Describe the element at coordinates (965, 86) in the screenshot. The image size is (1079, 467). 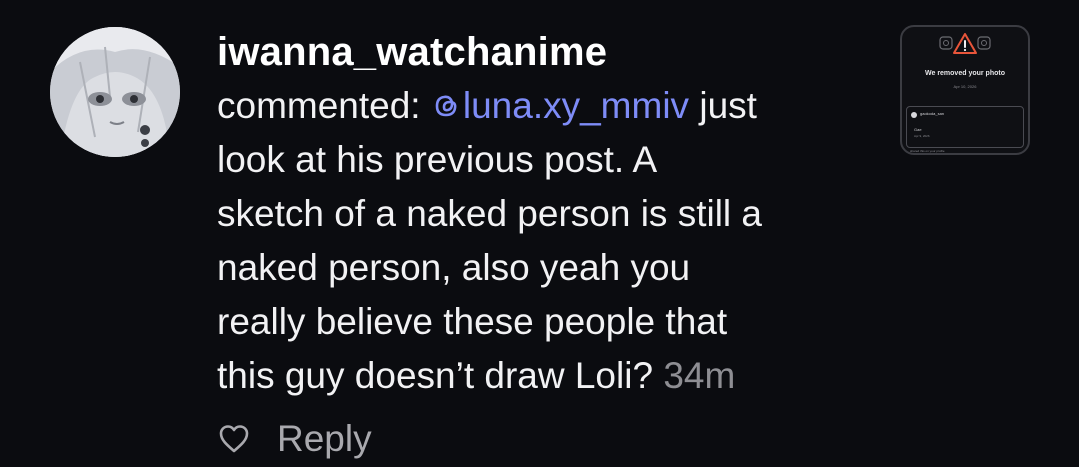
I see `thumbnail-date: Apr 10, 2026` at that location.